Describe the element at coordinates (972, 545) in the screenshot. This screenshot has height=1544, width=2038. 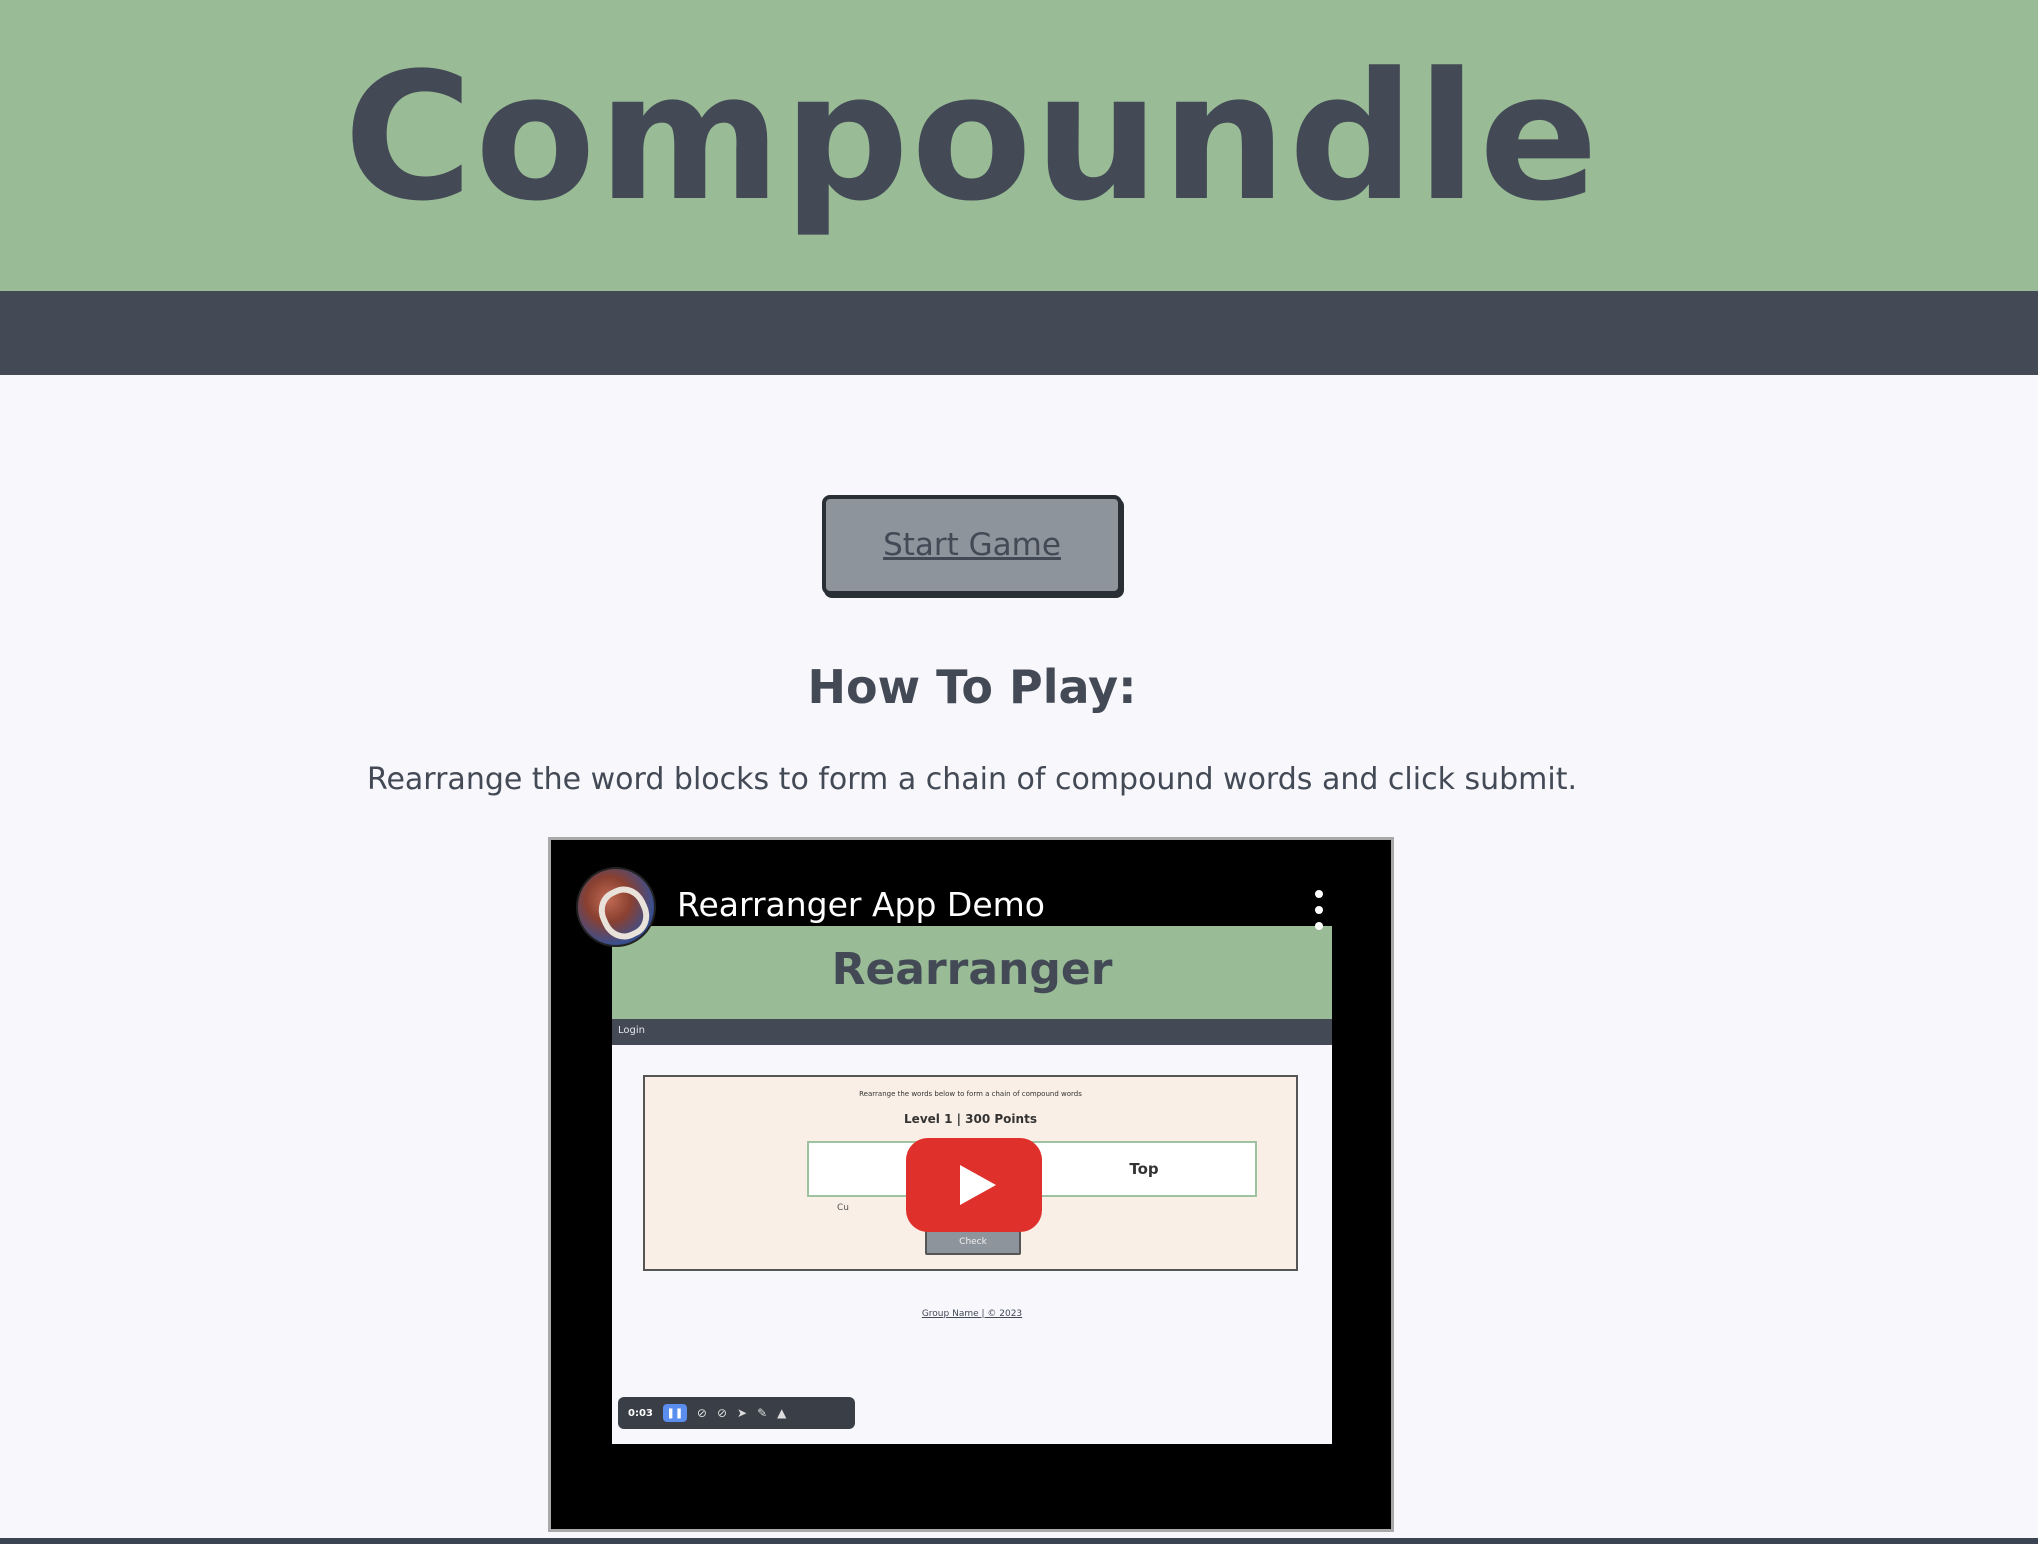
I see `start-game-button: Start Game` at that location.